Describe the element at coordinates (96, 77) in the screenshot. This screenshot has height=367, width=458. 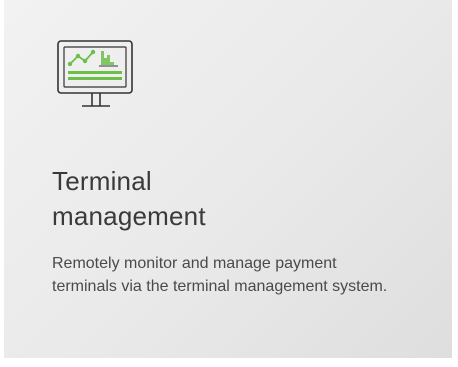
I see `monitor-chart-icon` at that location.